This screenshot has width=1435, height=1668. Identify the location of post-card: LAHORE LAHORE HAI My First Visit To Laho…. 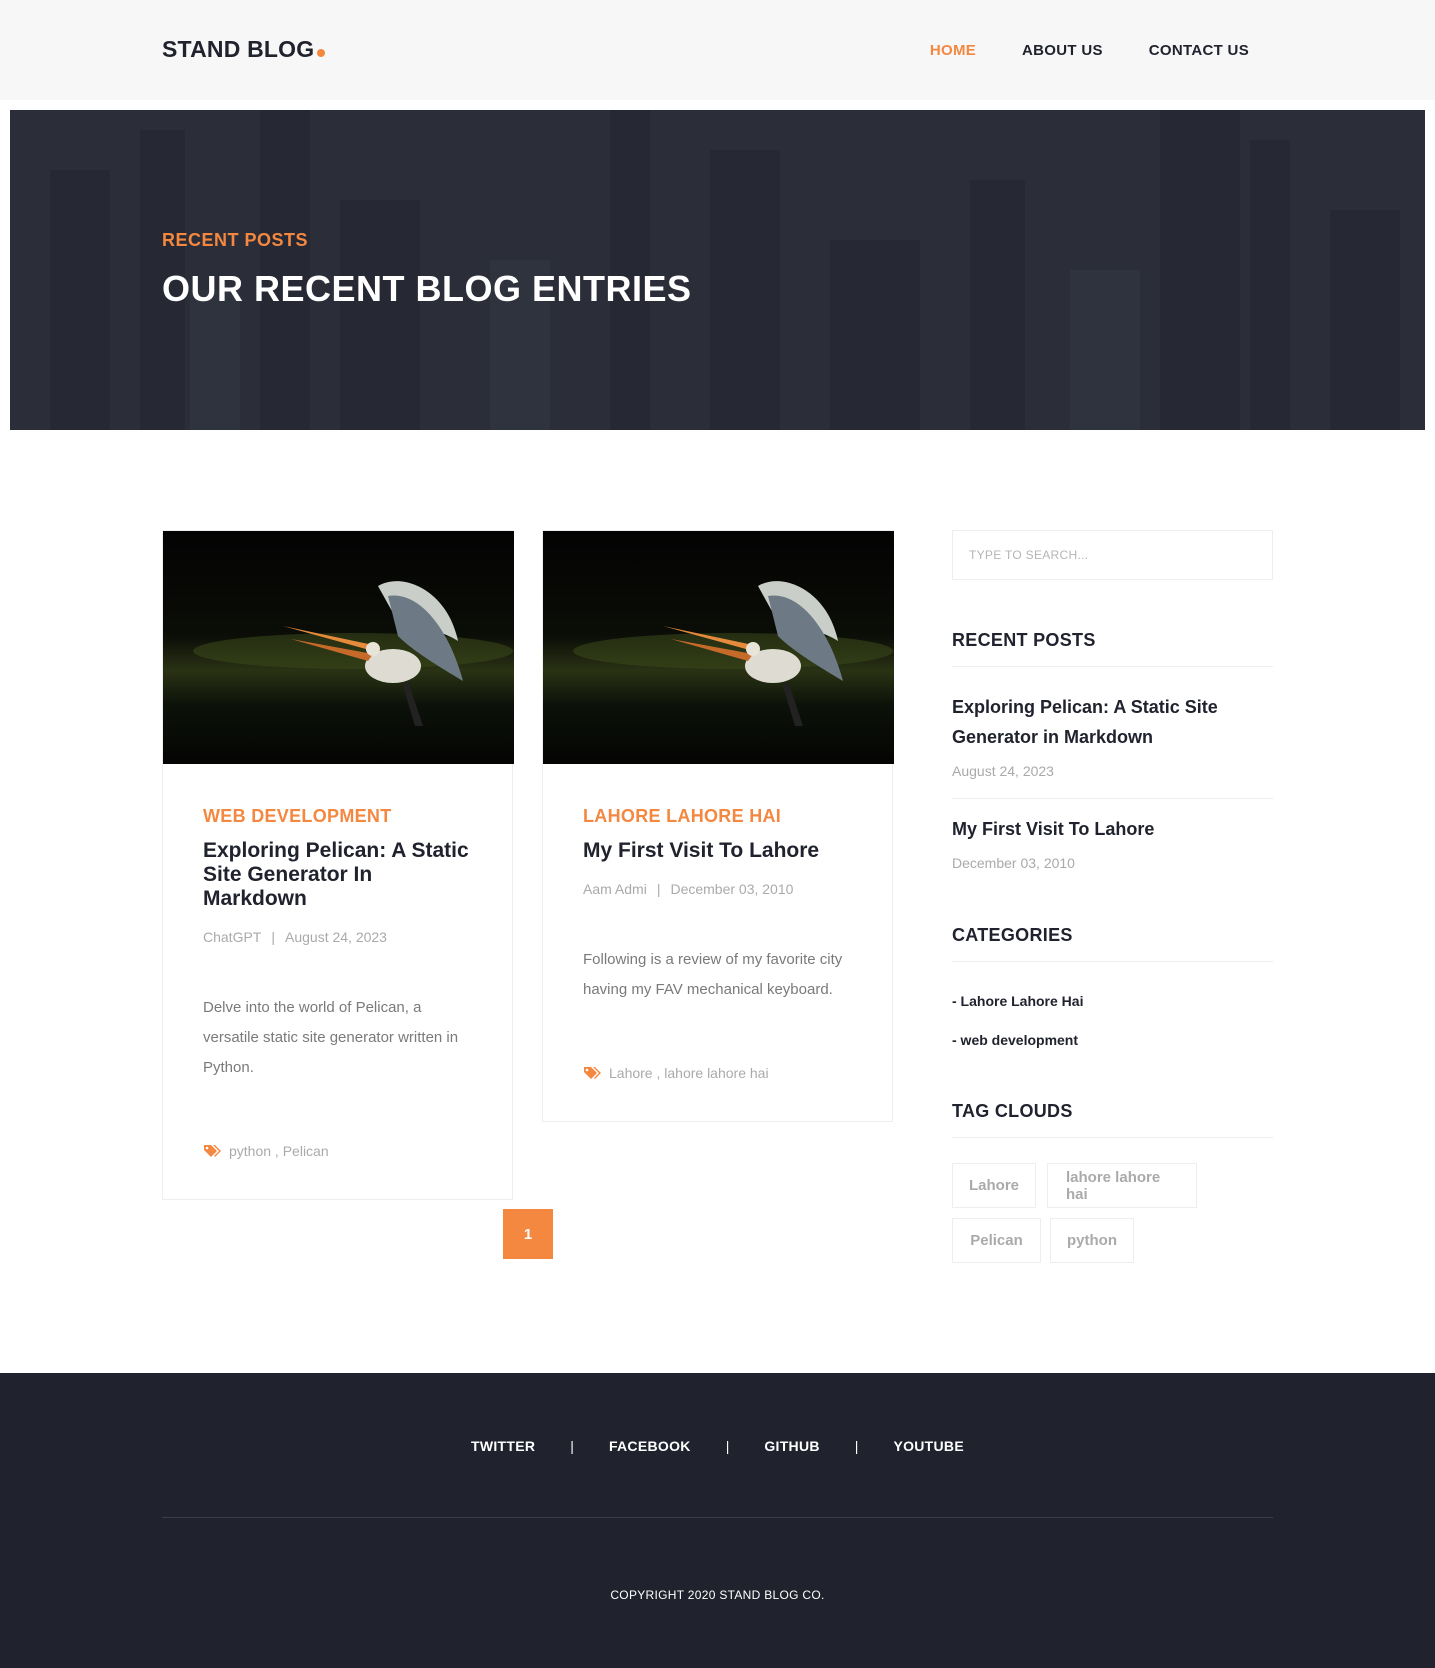
(718, 826).